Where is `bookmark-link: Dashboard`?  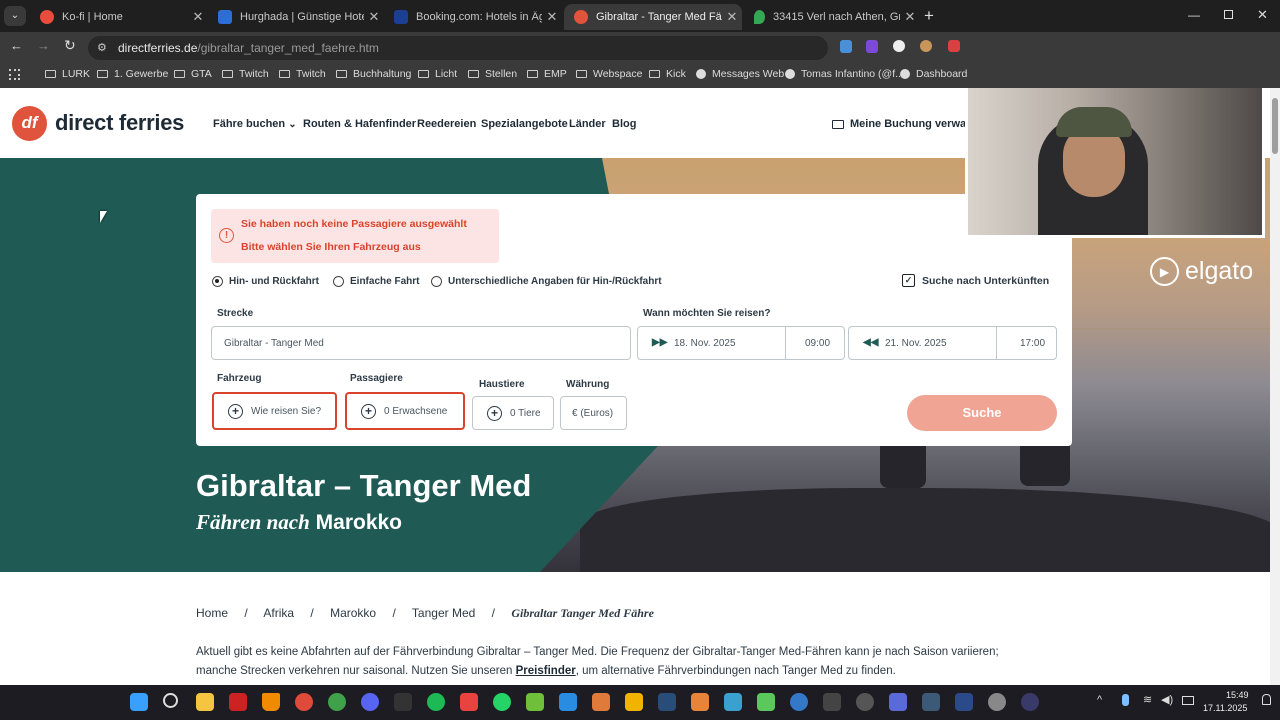 bookmark-link: Dashboard is located at coordinates (933, 74).